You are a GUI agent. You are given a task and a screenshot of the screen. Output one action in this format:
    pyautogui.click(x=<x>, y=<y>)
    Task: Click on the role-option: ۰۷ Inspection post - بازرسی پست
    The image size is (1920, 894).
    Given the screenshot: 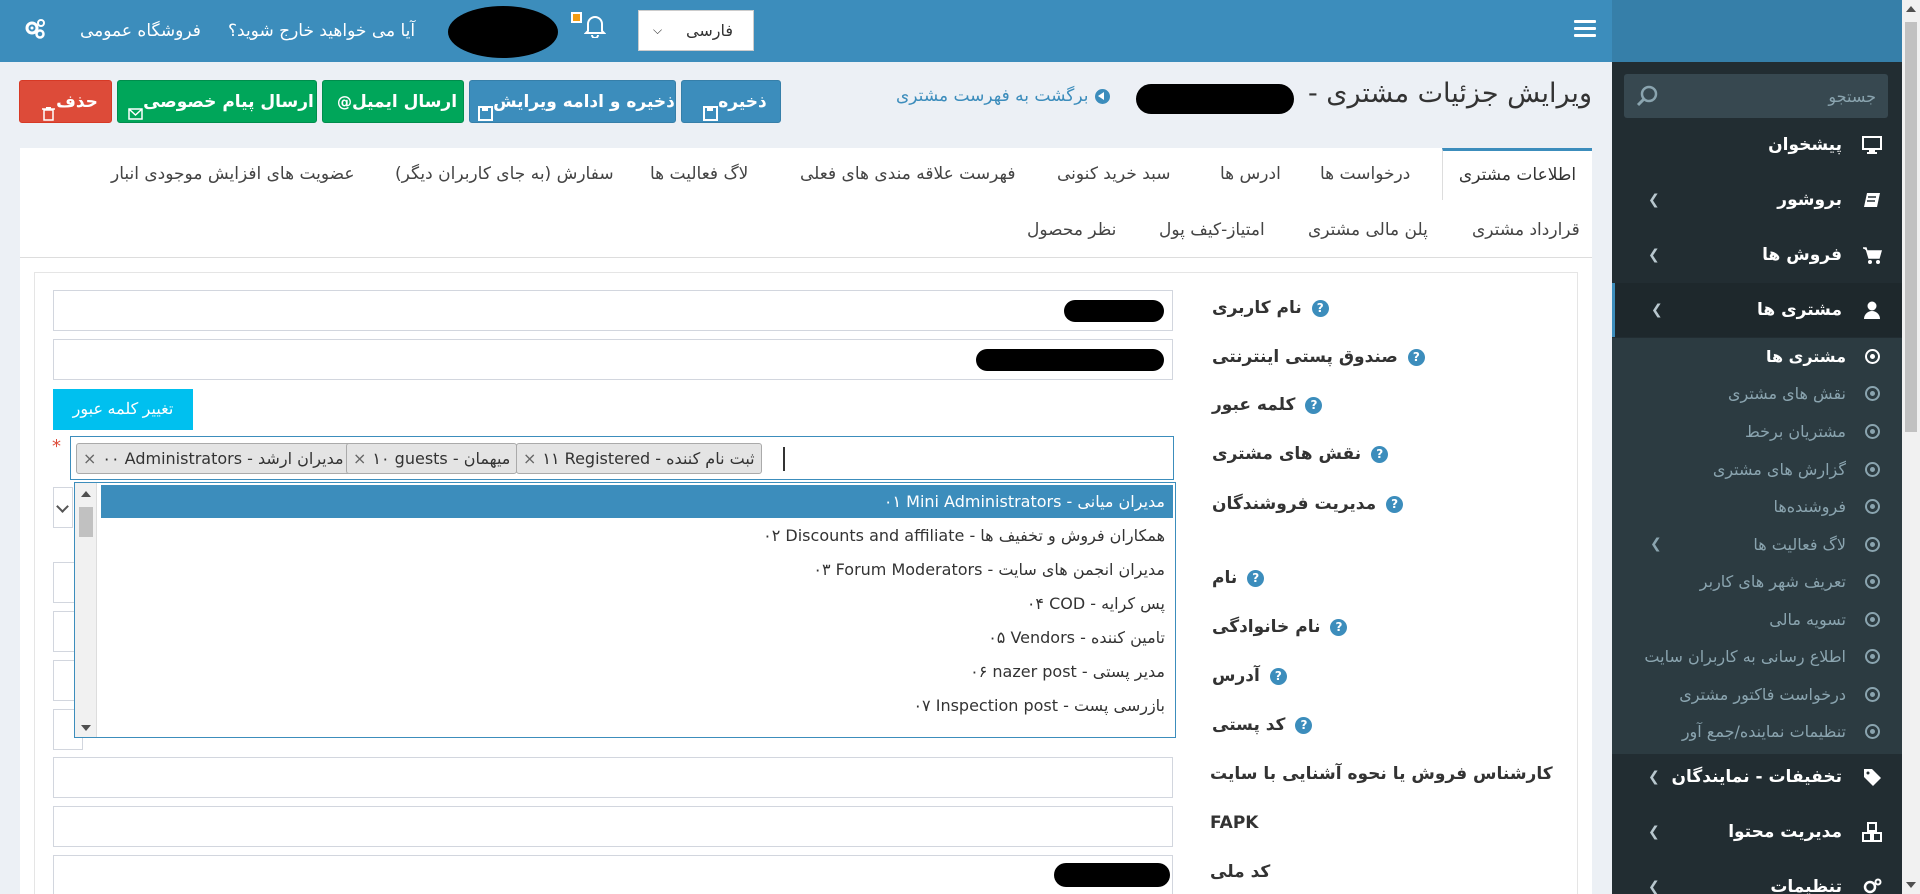 What is the action you would take?
    pyautogui.click(x=637, y=705)
    